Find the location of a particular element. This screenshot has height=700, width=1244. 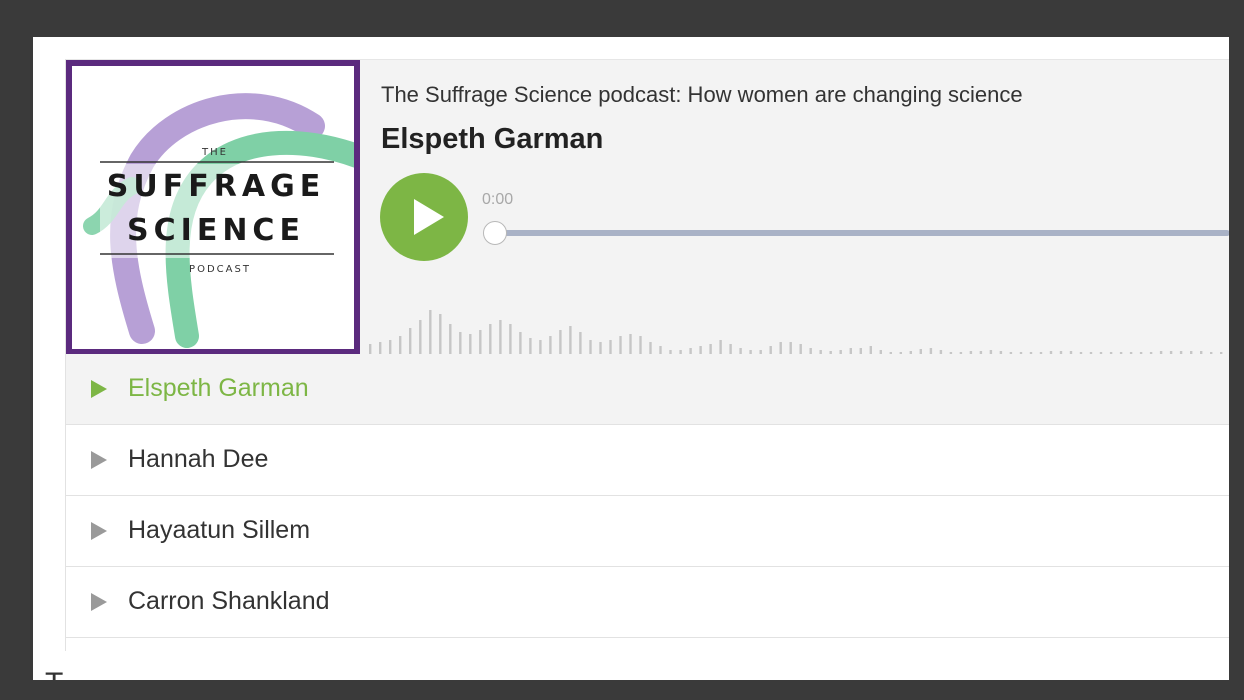

episode-title: Elspeth Garman is located at coordinates (492, 139).